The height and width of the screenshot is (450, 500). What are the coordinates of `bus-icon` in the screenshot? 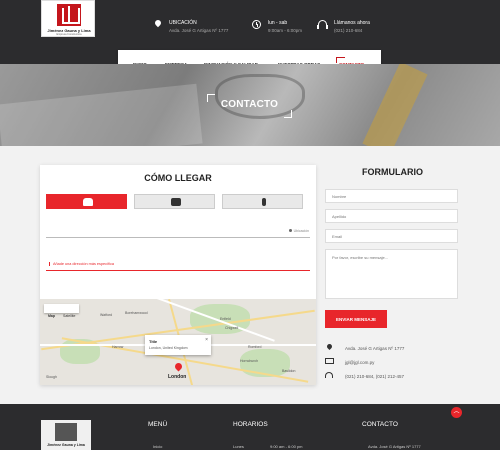 It's located at (176, 202).